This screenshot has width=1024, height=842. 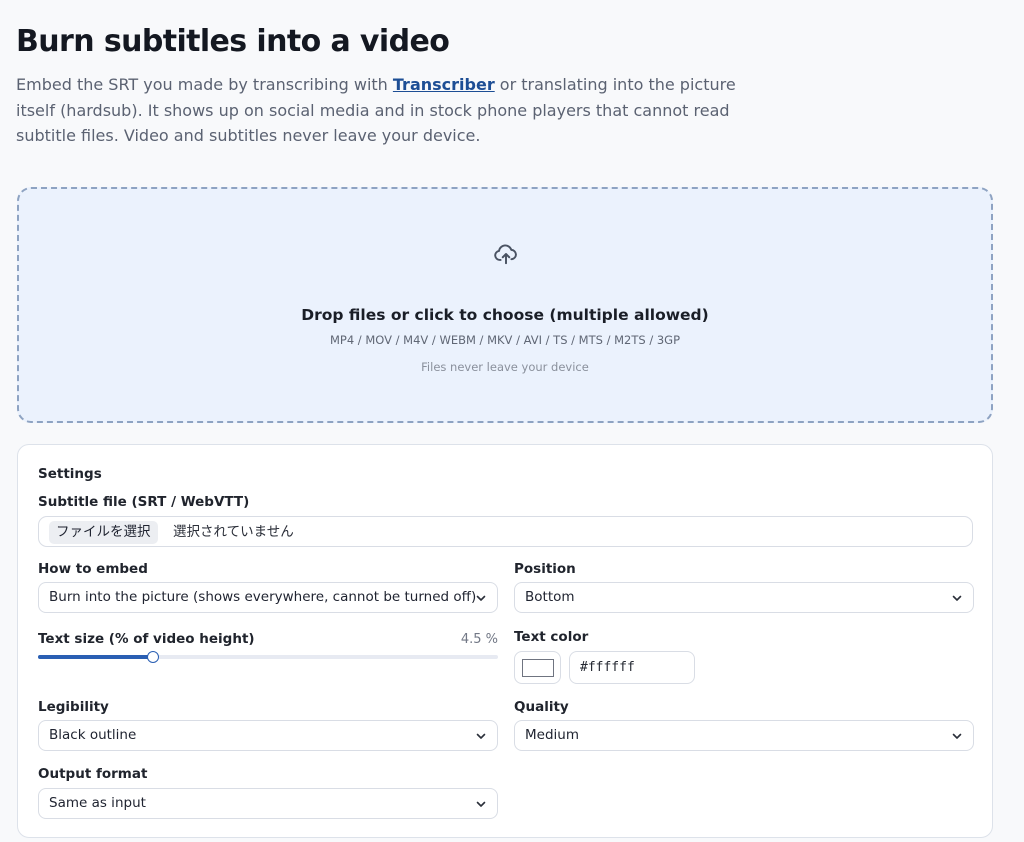 What do you see at coordinates (268, 803) in the screenshot?
I see `output-format-select: Same as input` at bounding box center [268, 803].